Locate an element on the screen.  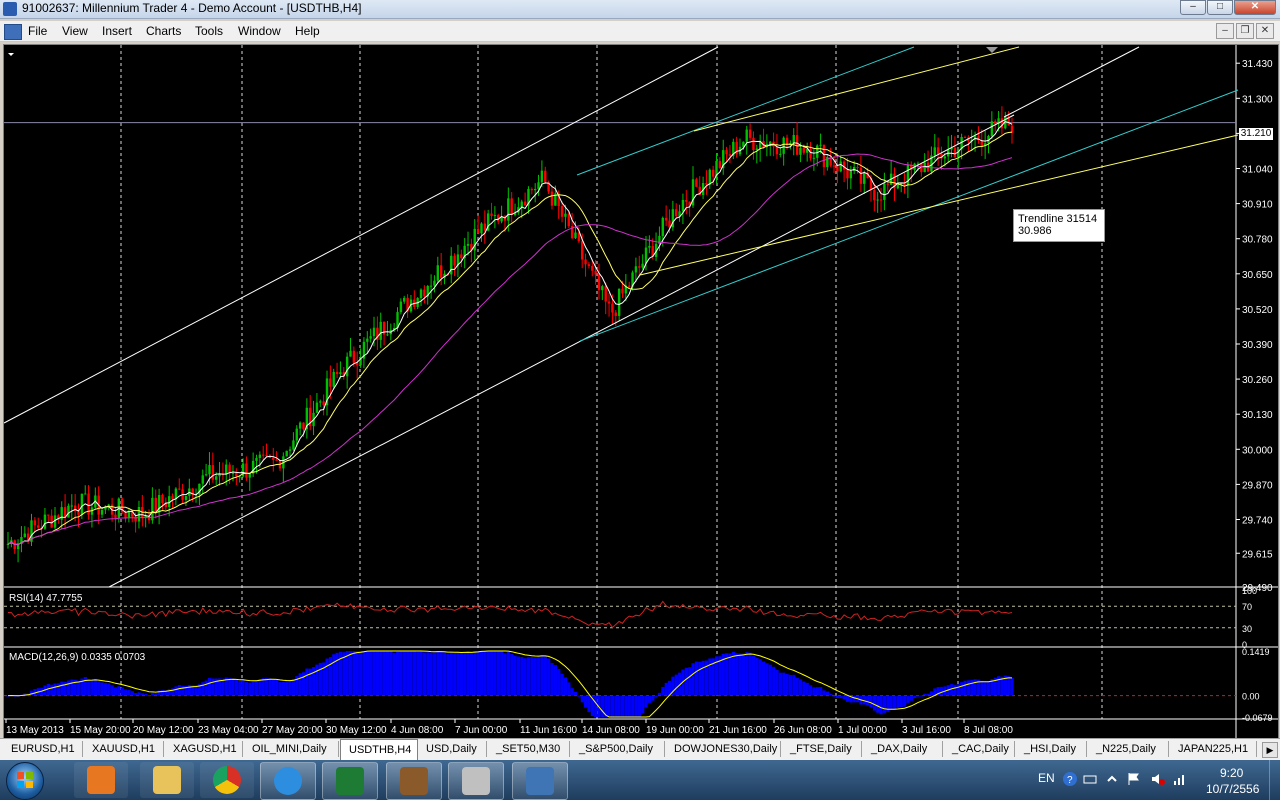
menu-insert: Insert is located at coordinates (117, 31).